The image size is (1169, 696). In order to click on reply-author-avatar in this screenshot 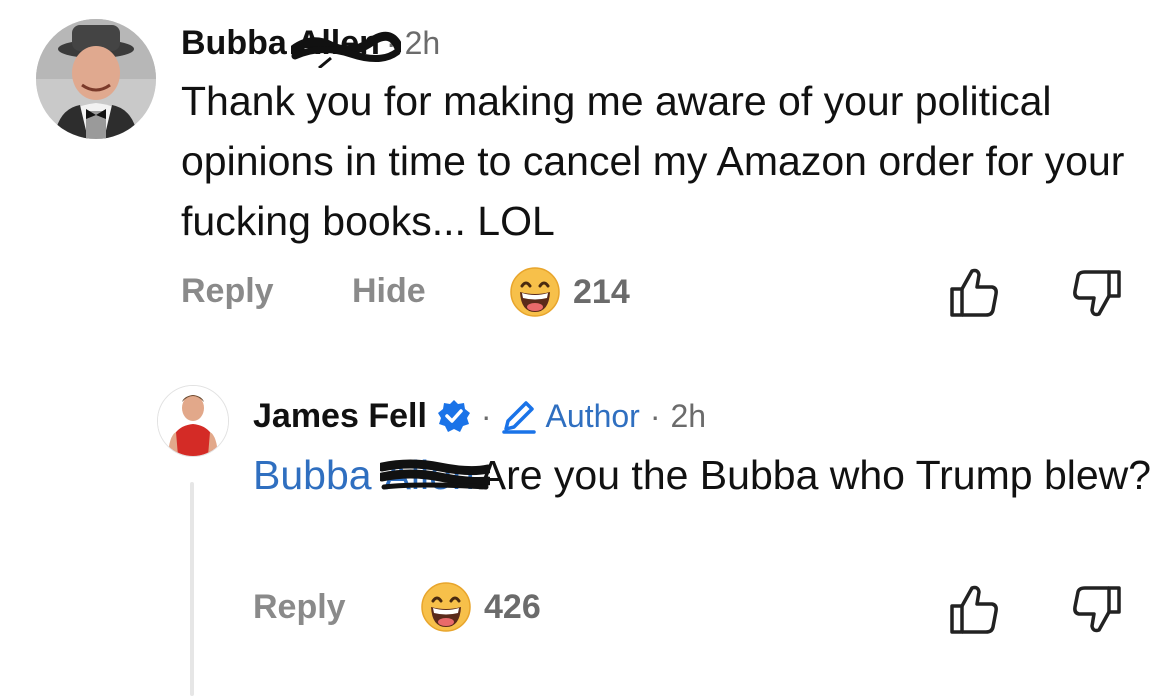, I will do `click(193, 421)`.